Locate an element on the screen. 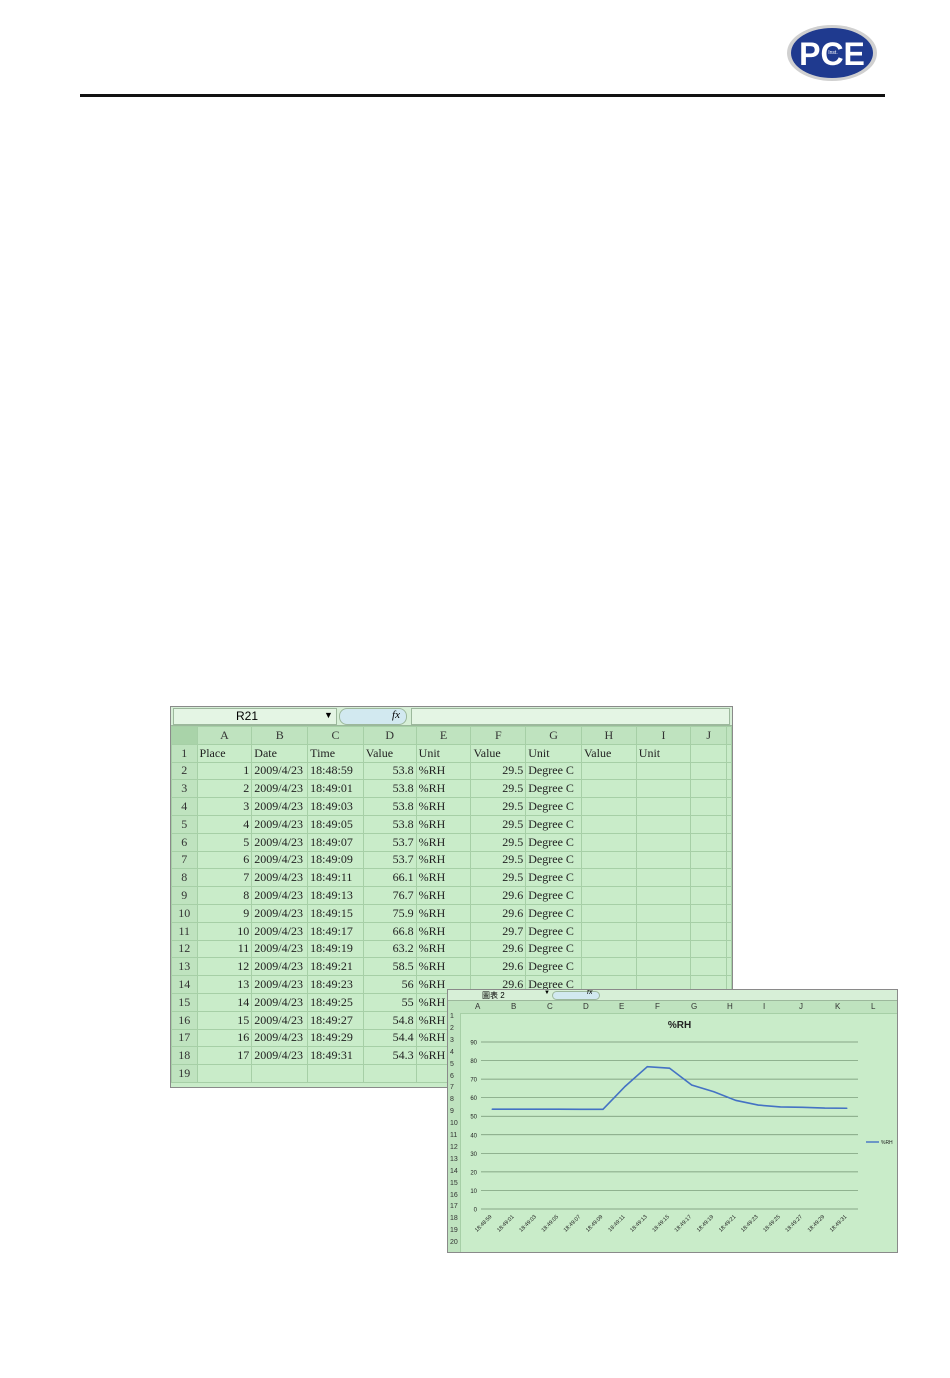  cell: 18:49:25 is located at coordinates (335, 1002).